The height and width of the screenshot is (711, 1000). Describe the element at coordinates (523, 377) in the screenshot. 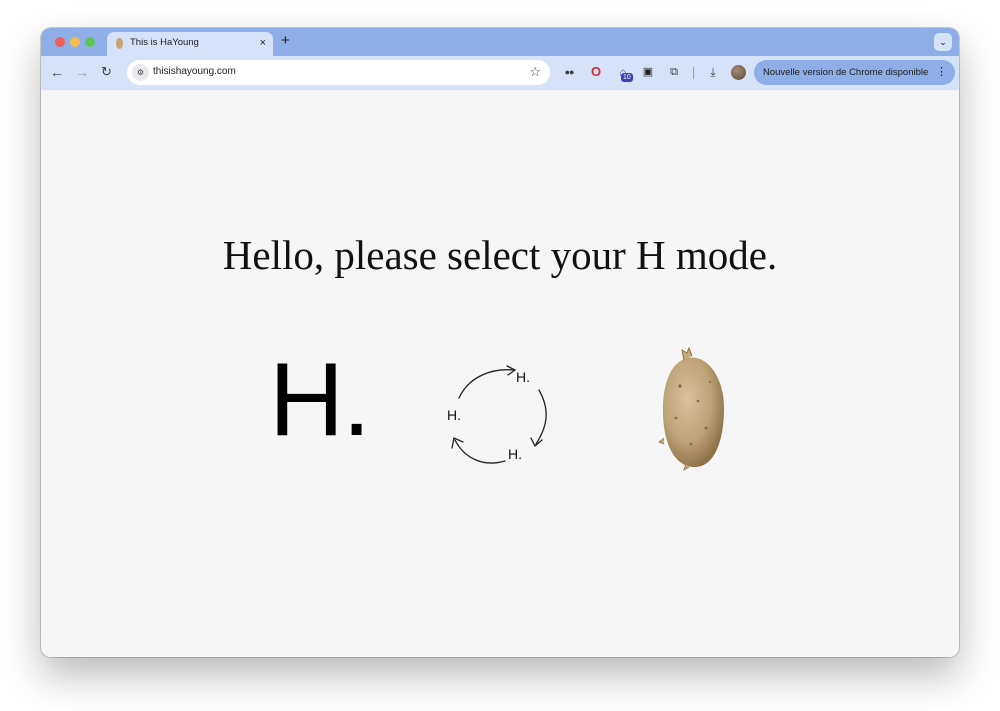

I see `cycle-label-top: H.` at that location.